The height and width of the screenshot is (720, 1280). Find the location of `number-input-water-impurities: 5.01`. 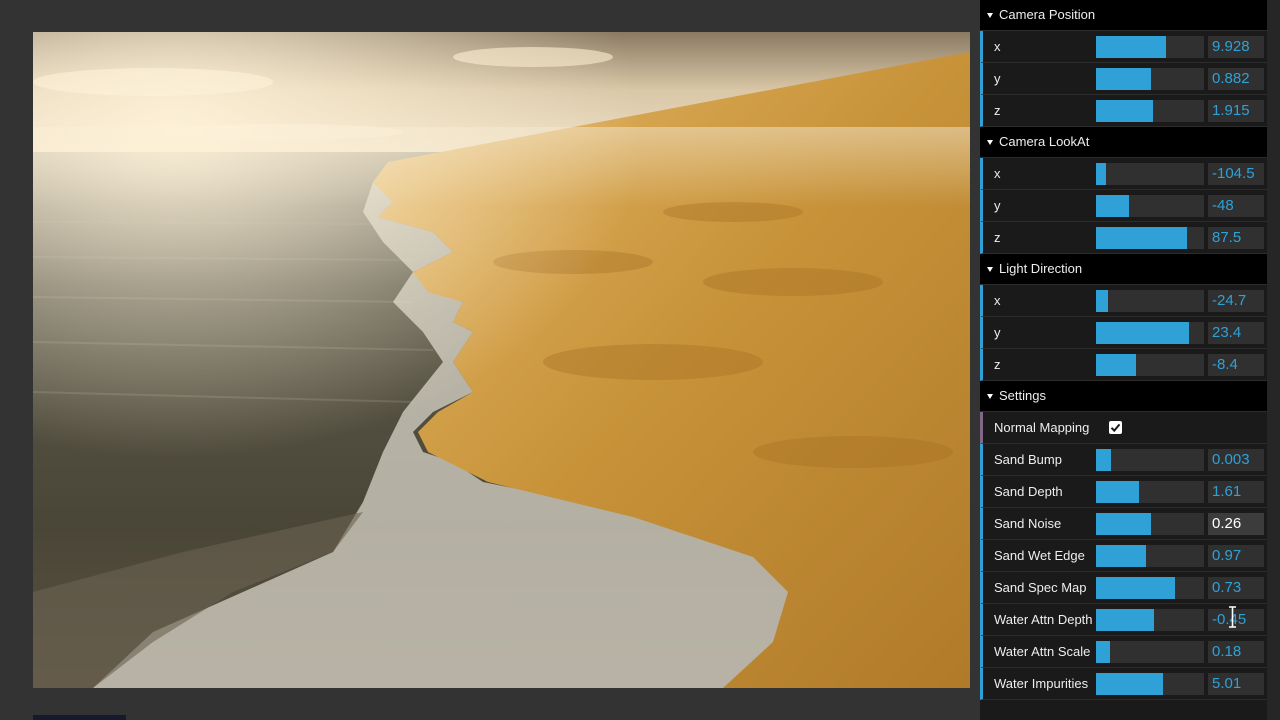

number-input-water-impurities: 5.01 is located at coordinates (1236, 684).